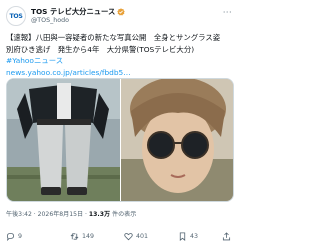 The width and height of the screenshot is (320, 244). I want to click on tweet-meta: 午後3:42 · 2026年8月15日 · 13.3万 件の表示, so click(71, 213).